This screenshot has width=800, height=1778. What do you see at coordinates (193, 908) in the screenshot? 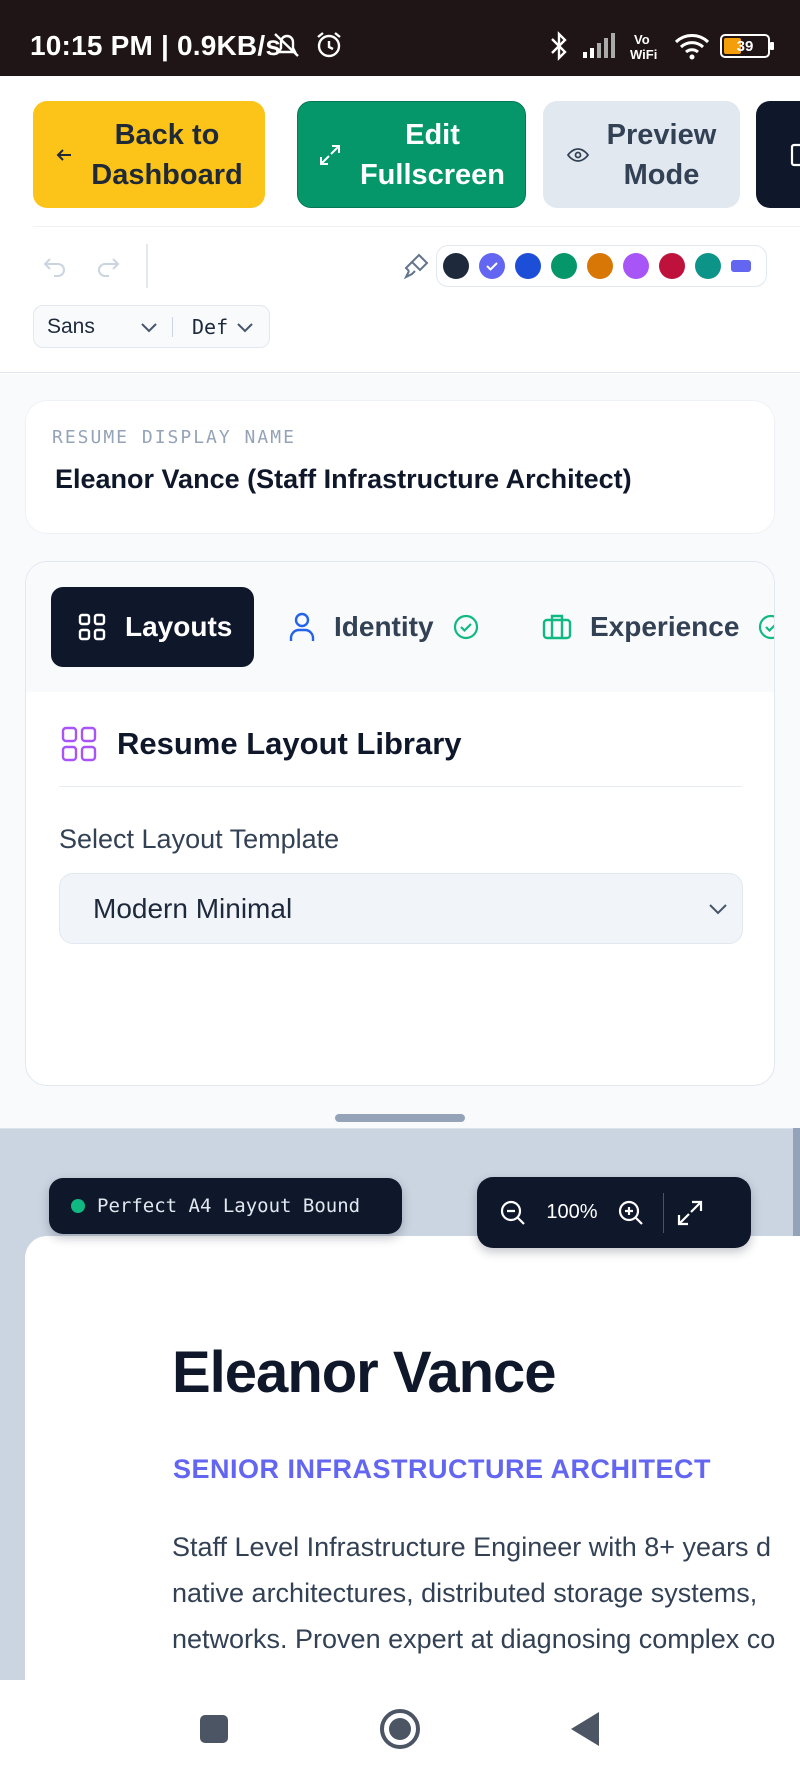
I see `layout-template-value: Modern Minimal` at bounding box center [193, 908].